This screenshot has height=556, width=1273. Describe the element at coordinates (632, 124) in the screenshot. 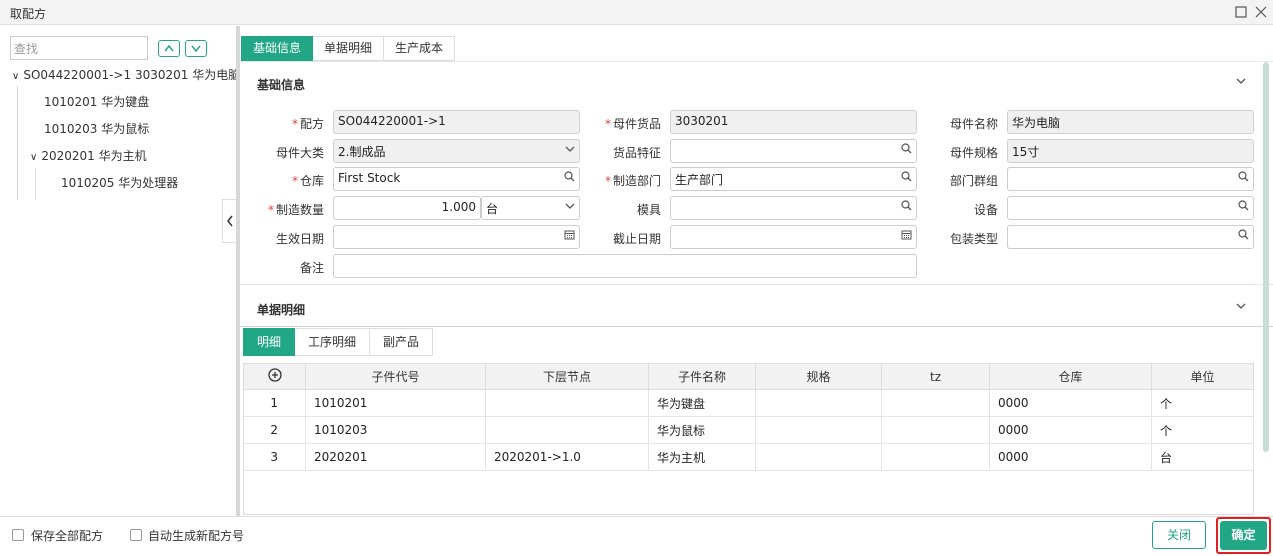

I see `parent-goods-label: * 母件货品` at that location.